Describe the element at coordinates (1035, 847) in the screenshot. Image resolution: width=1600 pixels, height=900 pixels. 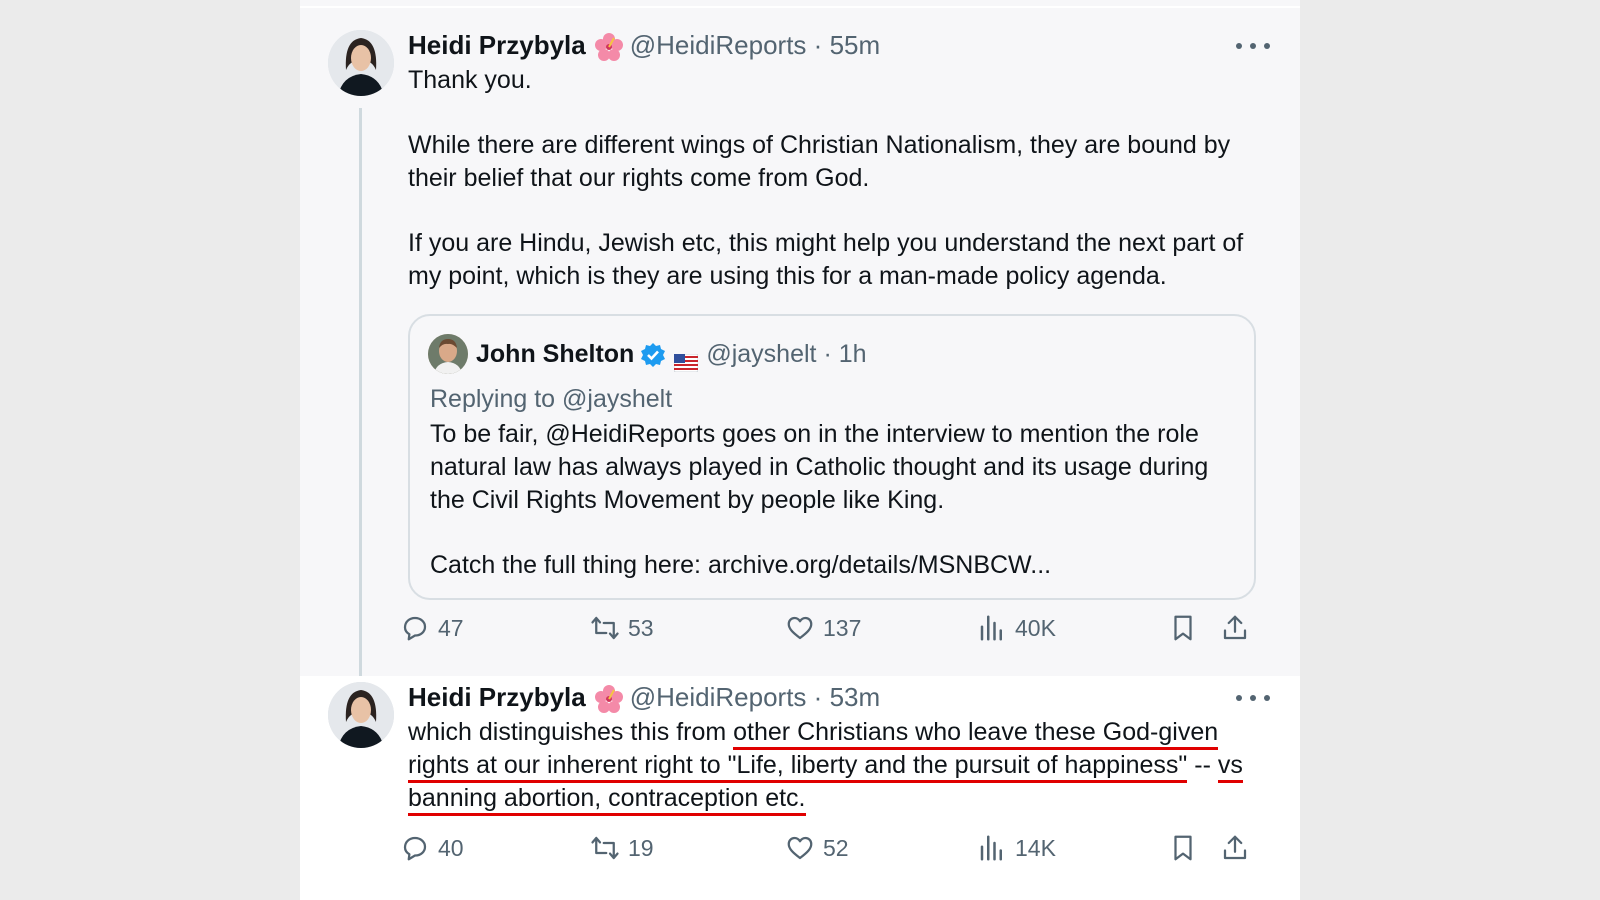
I see `views-count: 14K` at that location.